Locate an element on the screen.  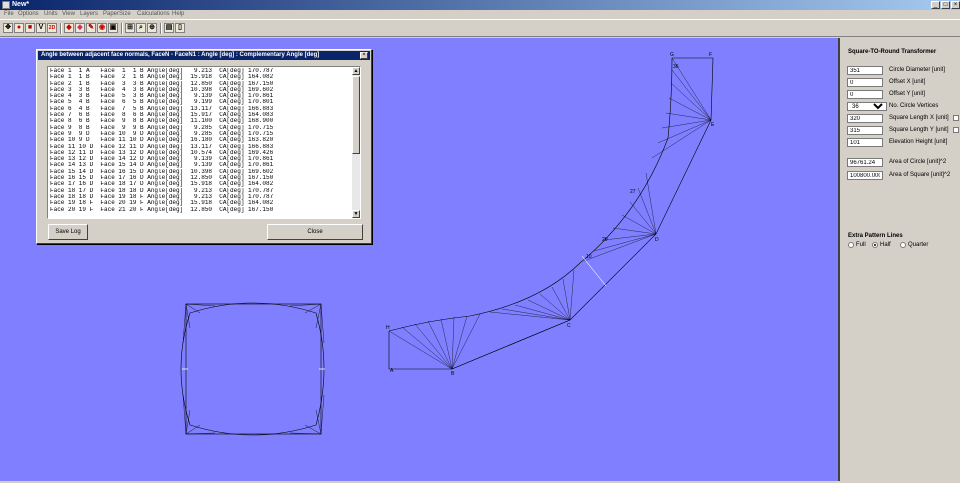
elevation-height-label: Elevation Height [unit] is located at coordinates (918, 142).